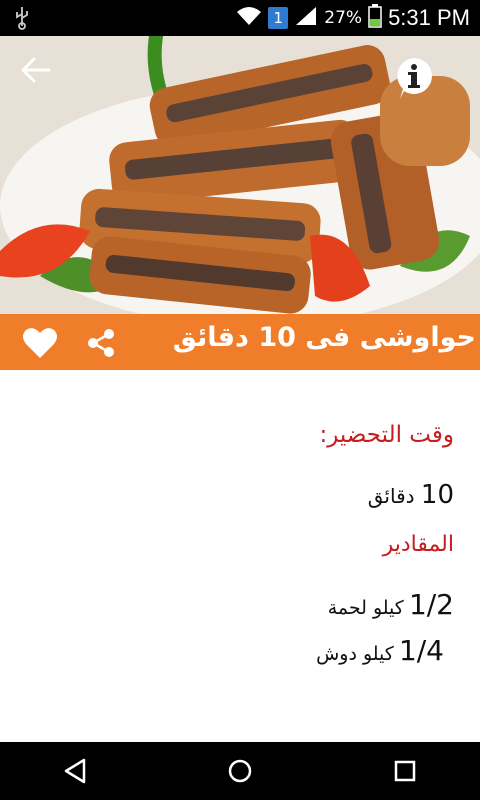  I want to click on prep-time-number: 10, so click(437, 495).